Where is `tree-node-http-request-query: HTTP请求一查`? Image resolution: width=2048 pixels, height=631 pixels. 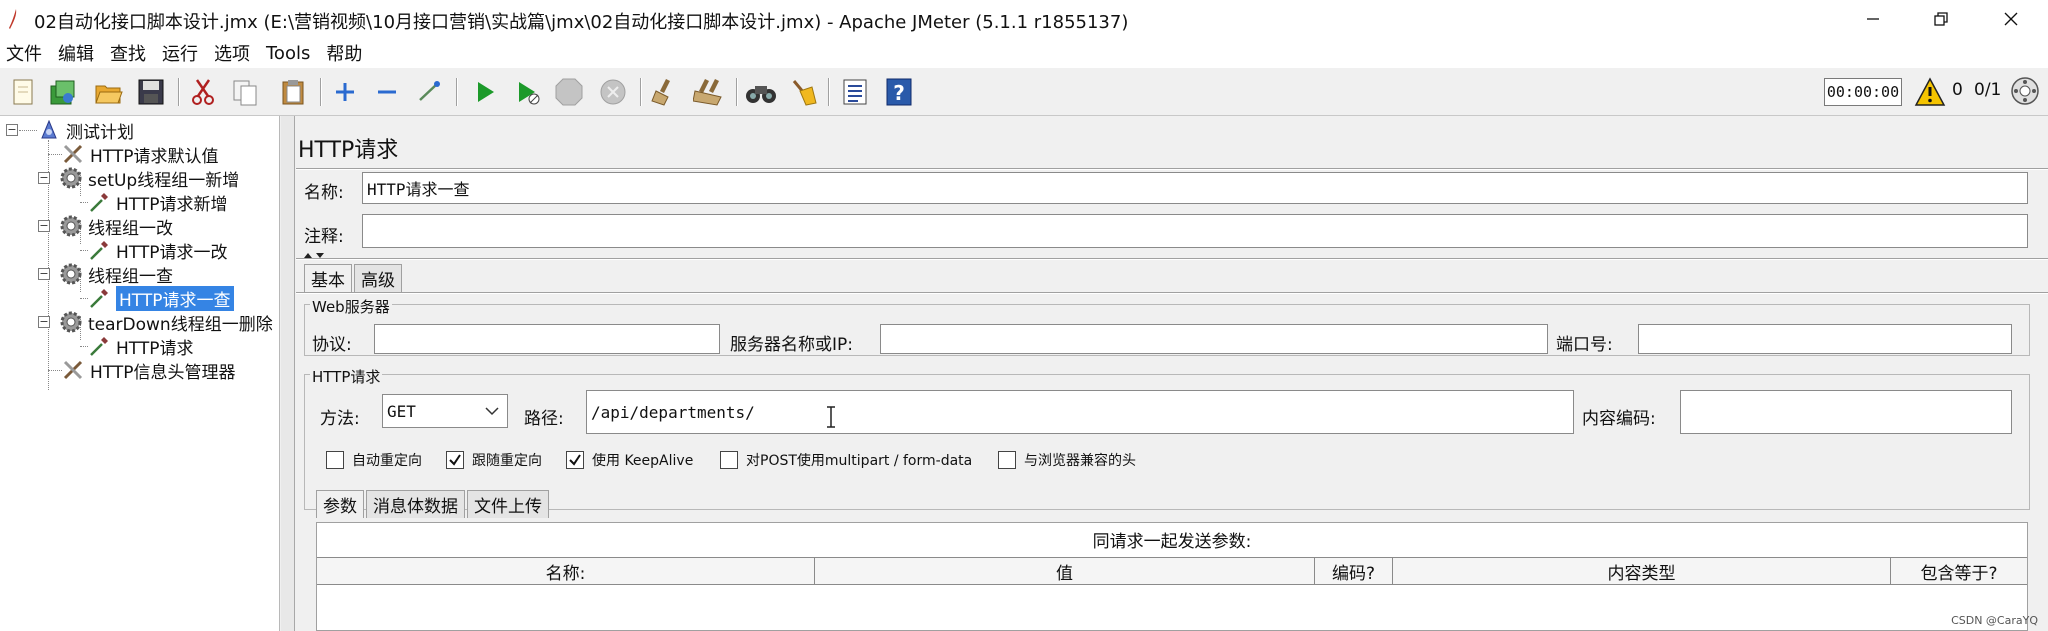
tree-node-http-request-query: HTTP请求一查 is located at coordinates (160, 298).